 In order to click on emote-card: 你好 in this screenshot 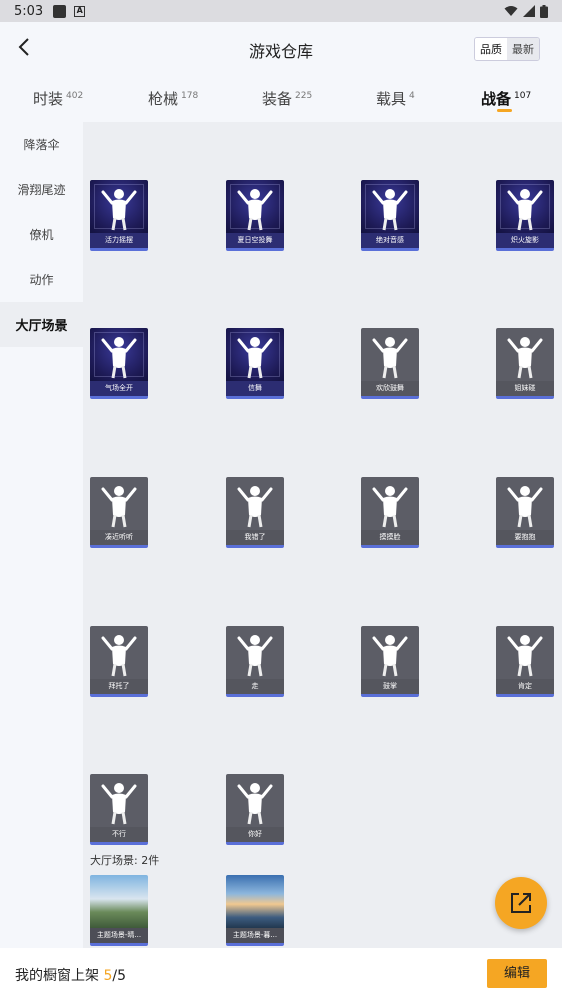, I will do `click(255, 809)`.